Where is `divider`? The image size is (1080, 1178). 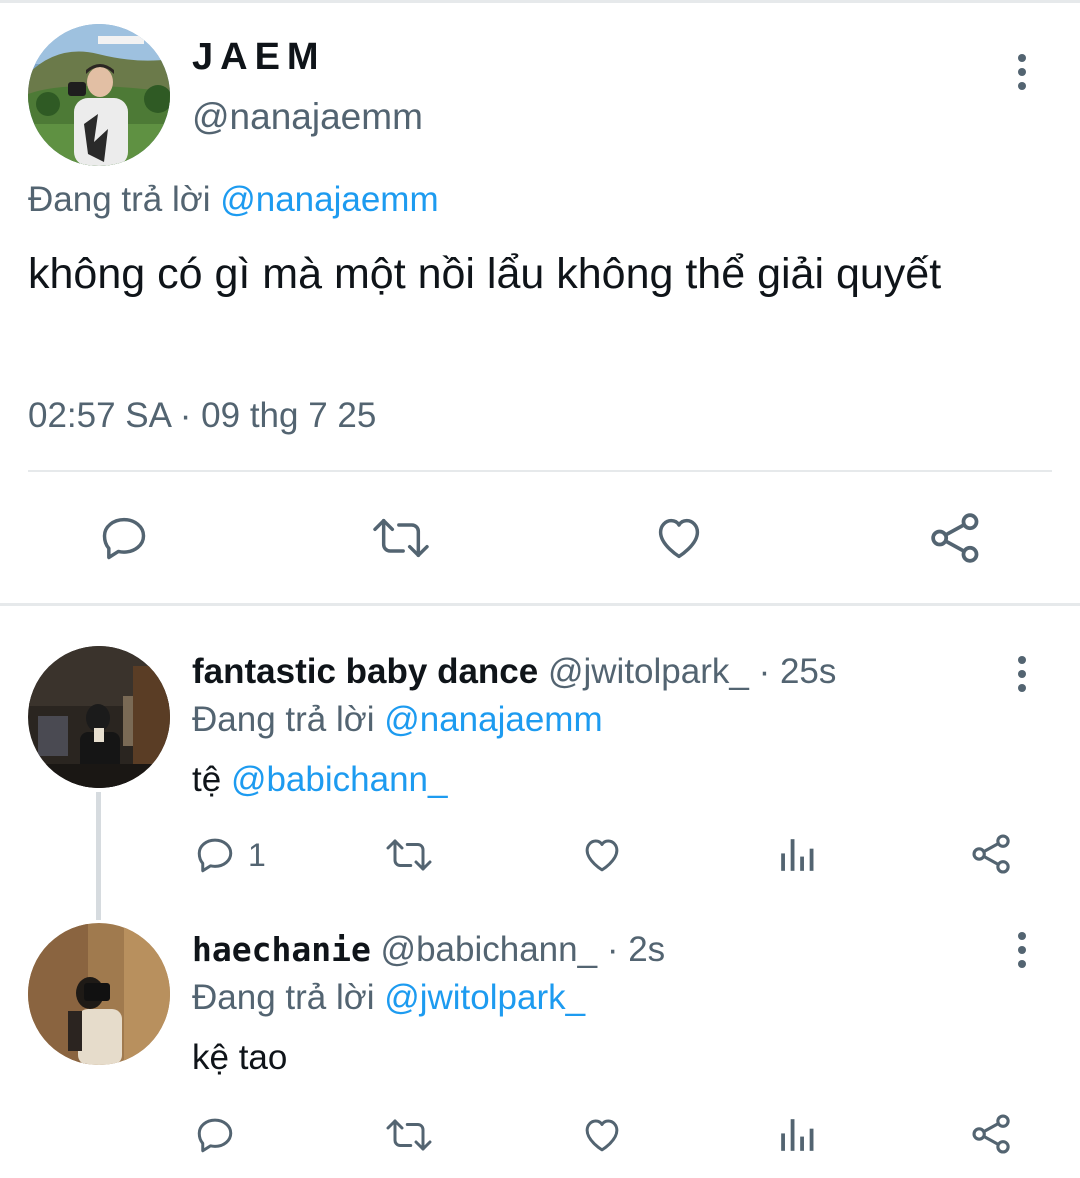
divider is located at coordinates (540, 471).